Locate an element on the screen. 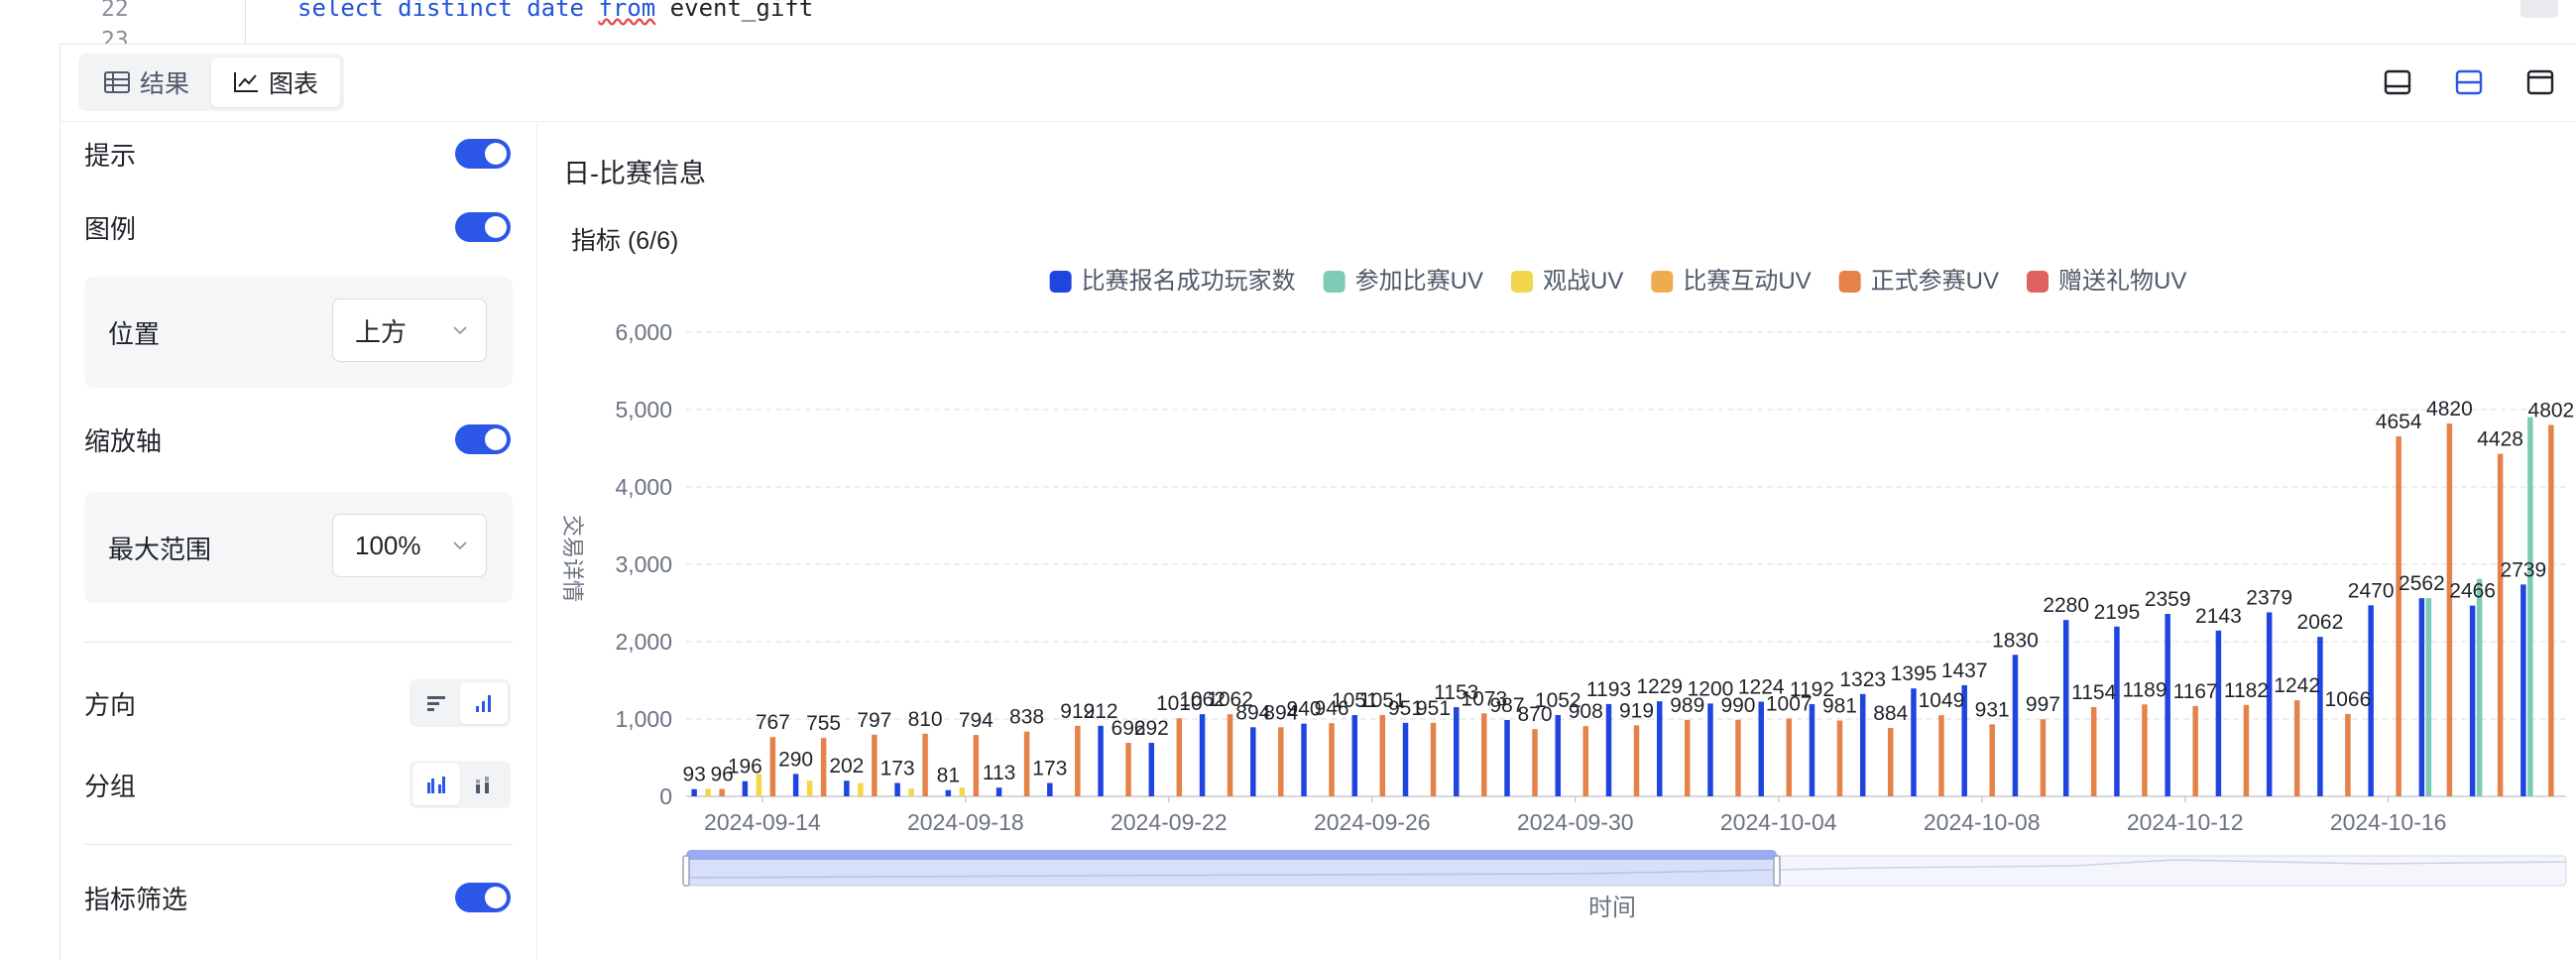 The image size is (2576, 960). tab-results: 结果 is located at coordinates (146, 82).